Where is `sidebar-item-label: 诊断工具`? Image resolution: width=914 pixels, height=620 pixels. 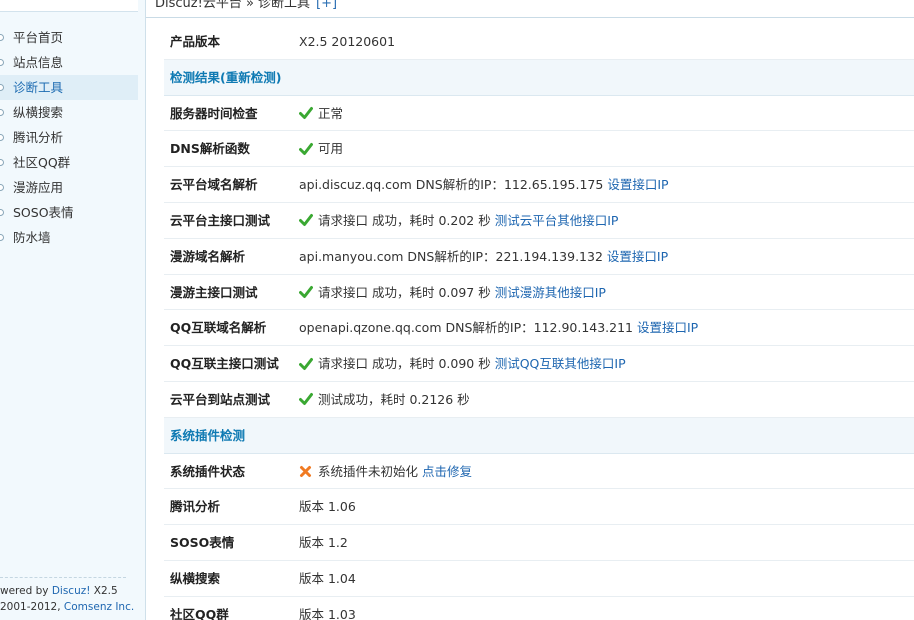 sidebar-item-label: 诊断工具 is located at coordinates (38, 87).